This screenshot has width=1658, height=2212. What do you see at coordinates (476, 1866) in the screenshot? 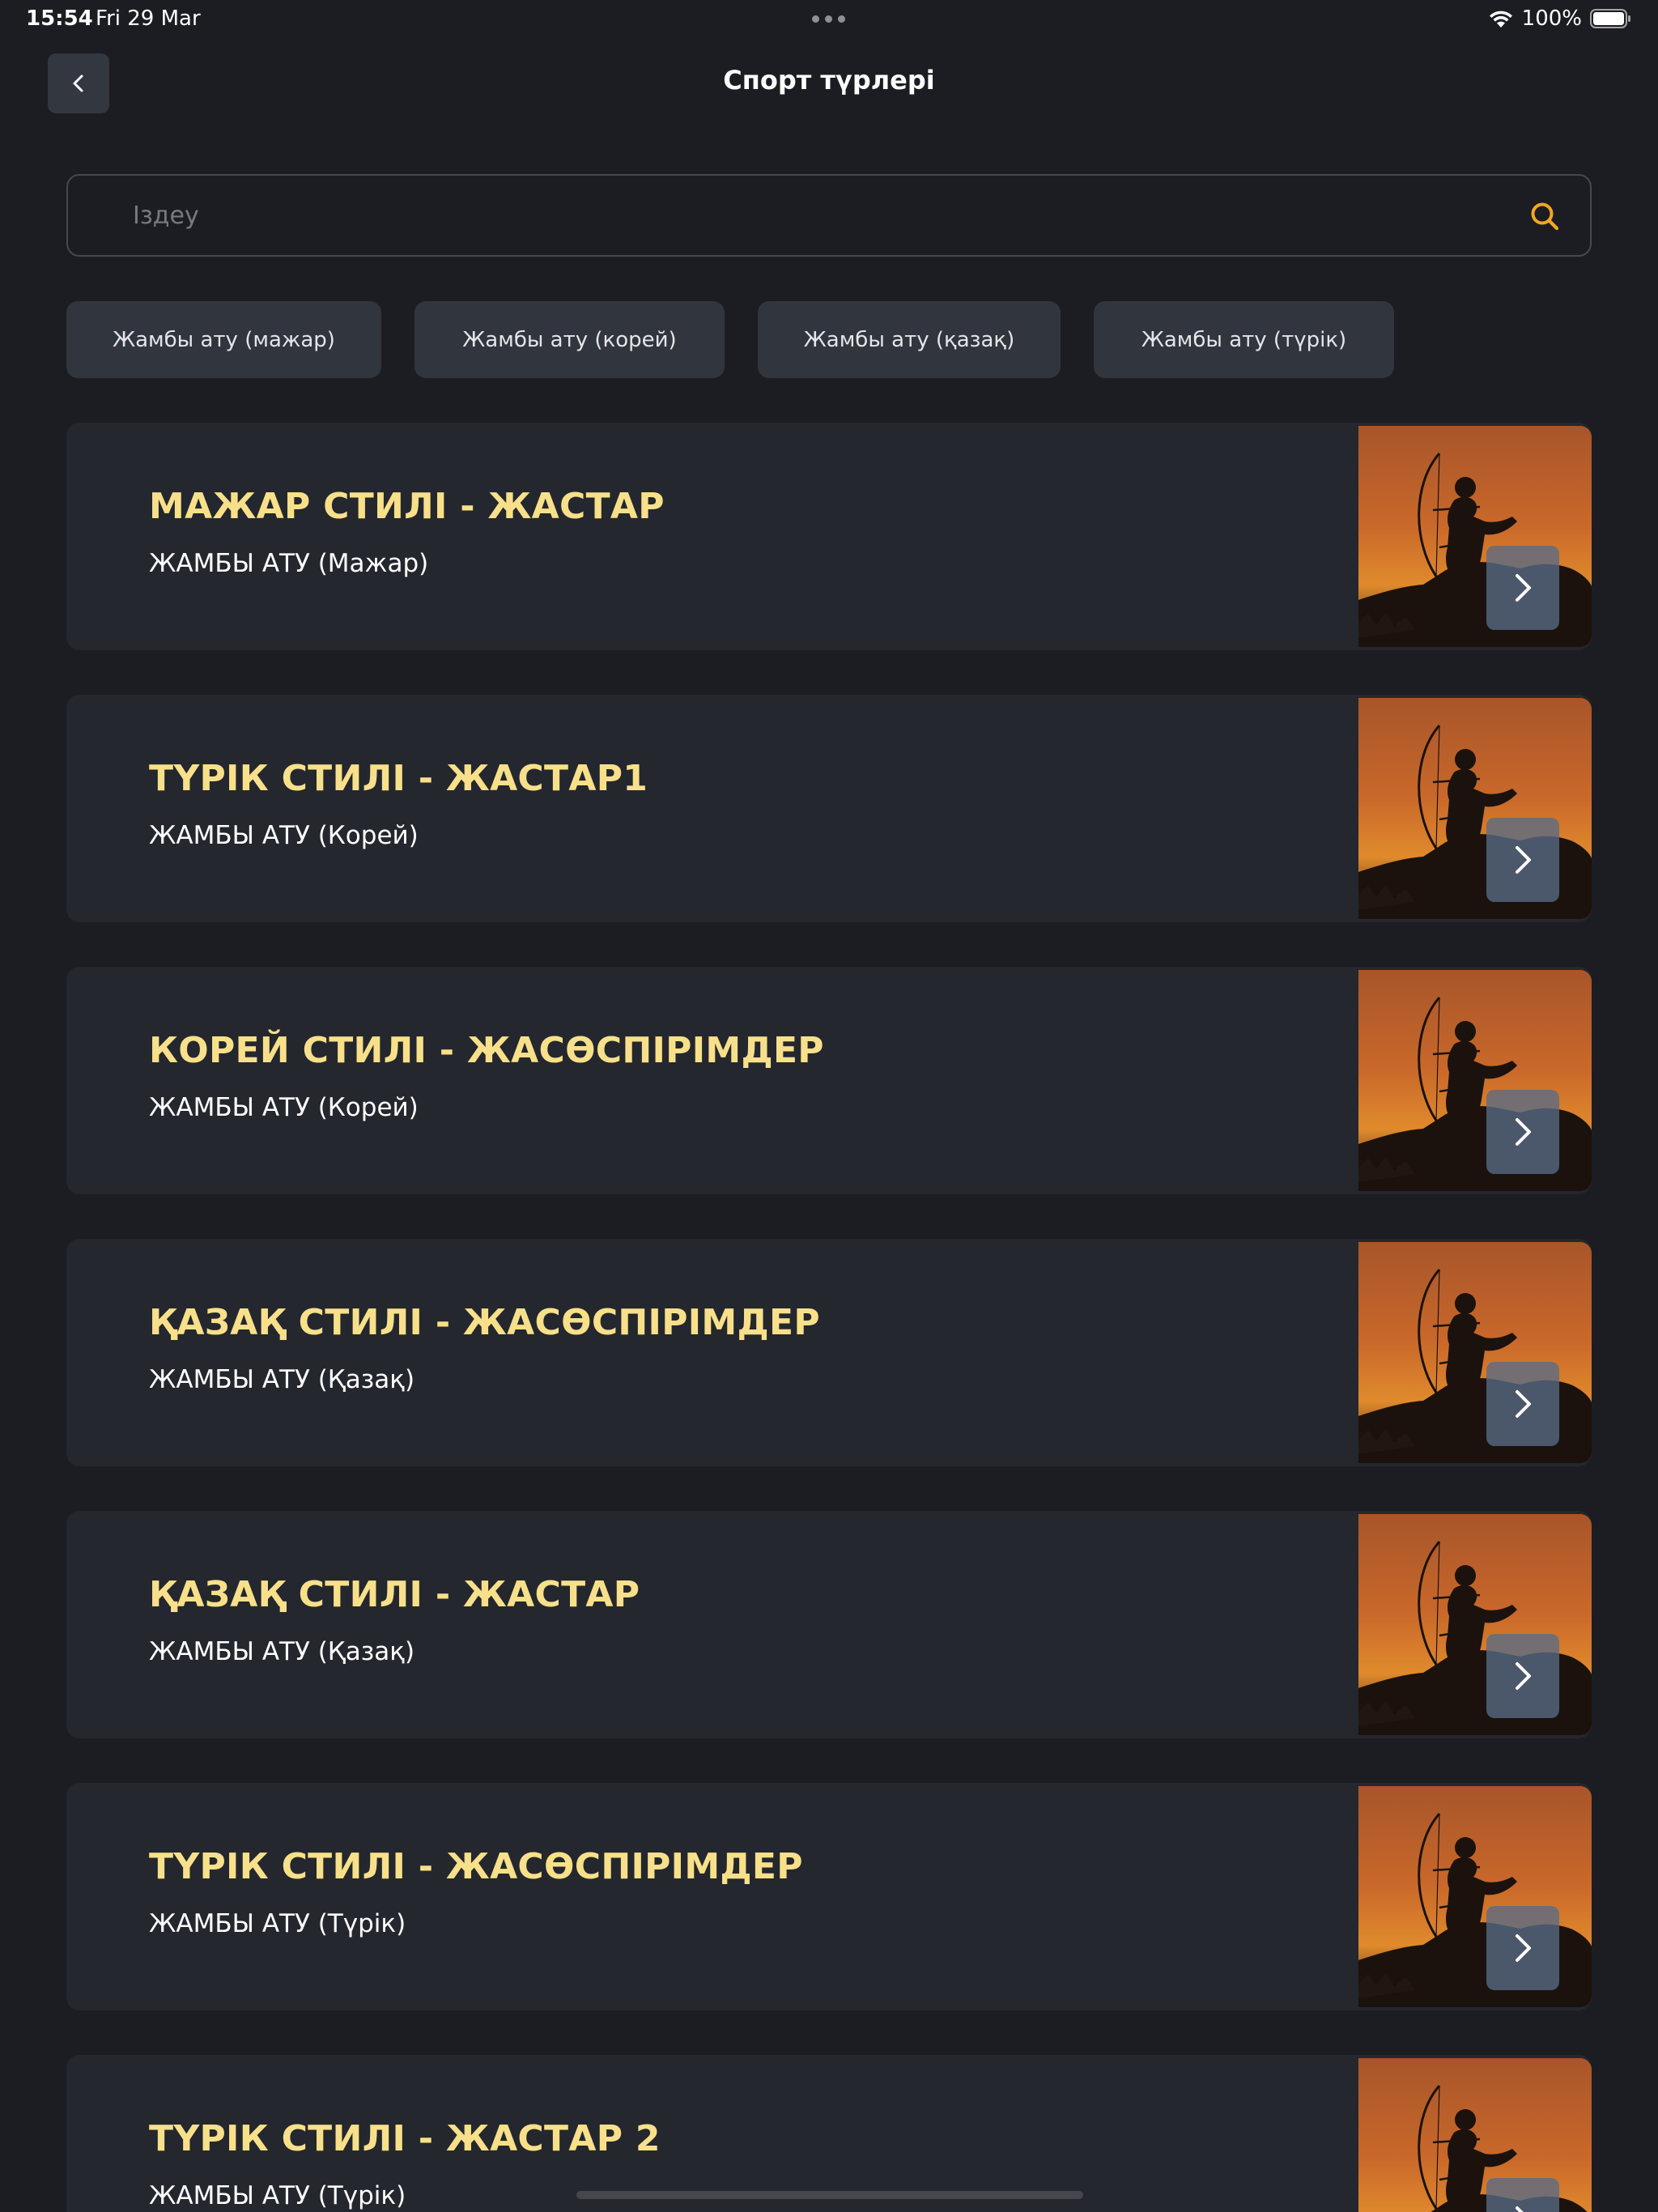
I see `card-title: ТҮРІК СТИЛІ - ЖАСӨСПІРІМДЕР` at bounding box center [476, 1866].